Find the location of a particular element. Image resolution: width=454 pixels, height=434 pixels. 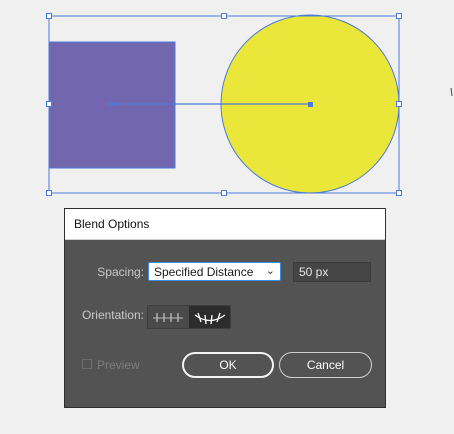

align-to-page-icon is located at coordinates (168, 317).